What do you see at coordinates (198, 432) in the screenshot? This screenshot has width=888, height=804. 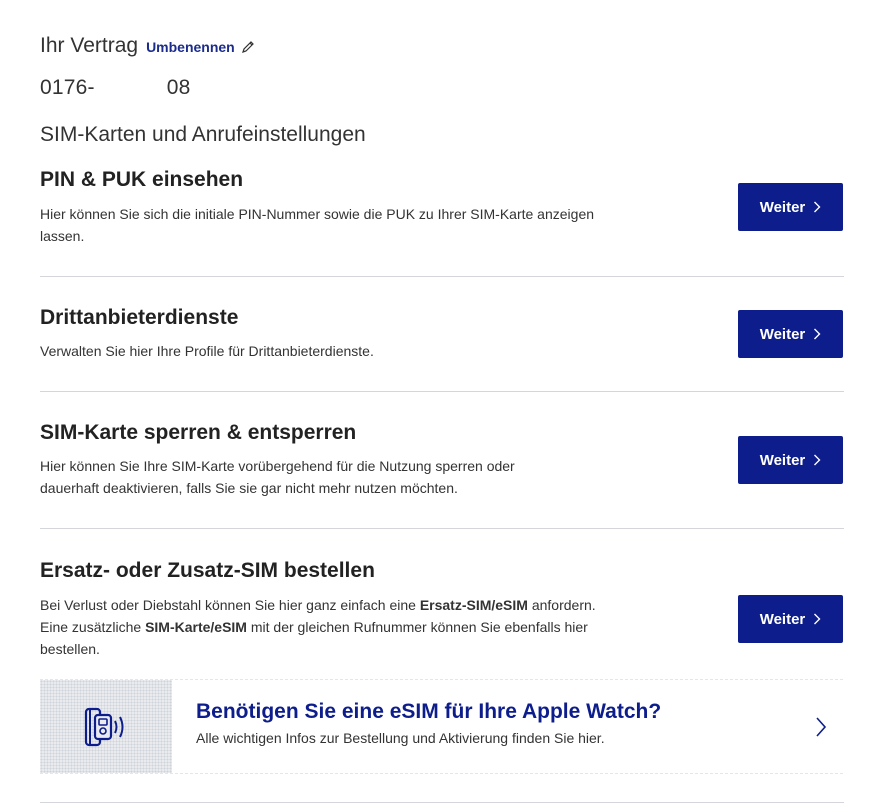 I see `sim-lock-title: SIM-Karte sperren & entsperren` at bounding box center [198, 432].